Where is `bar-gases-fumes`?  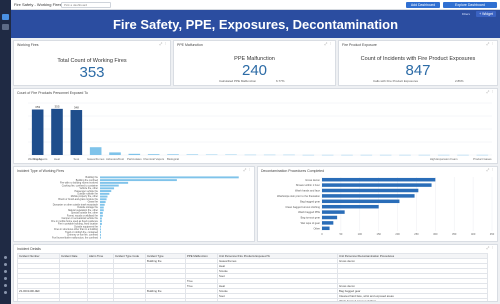
bar-gases-fumes is located at coordinates (95, 151).